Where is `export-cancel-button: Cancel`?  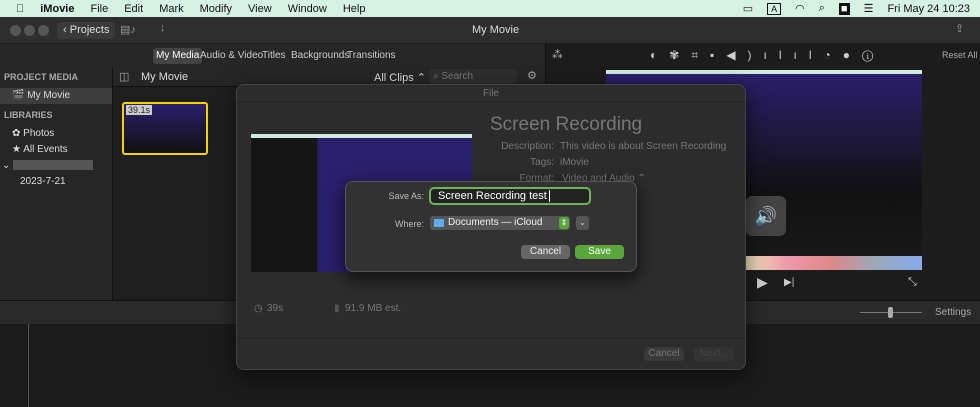 export-cancel-button: Cancel is located at coordinates (664, 354).